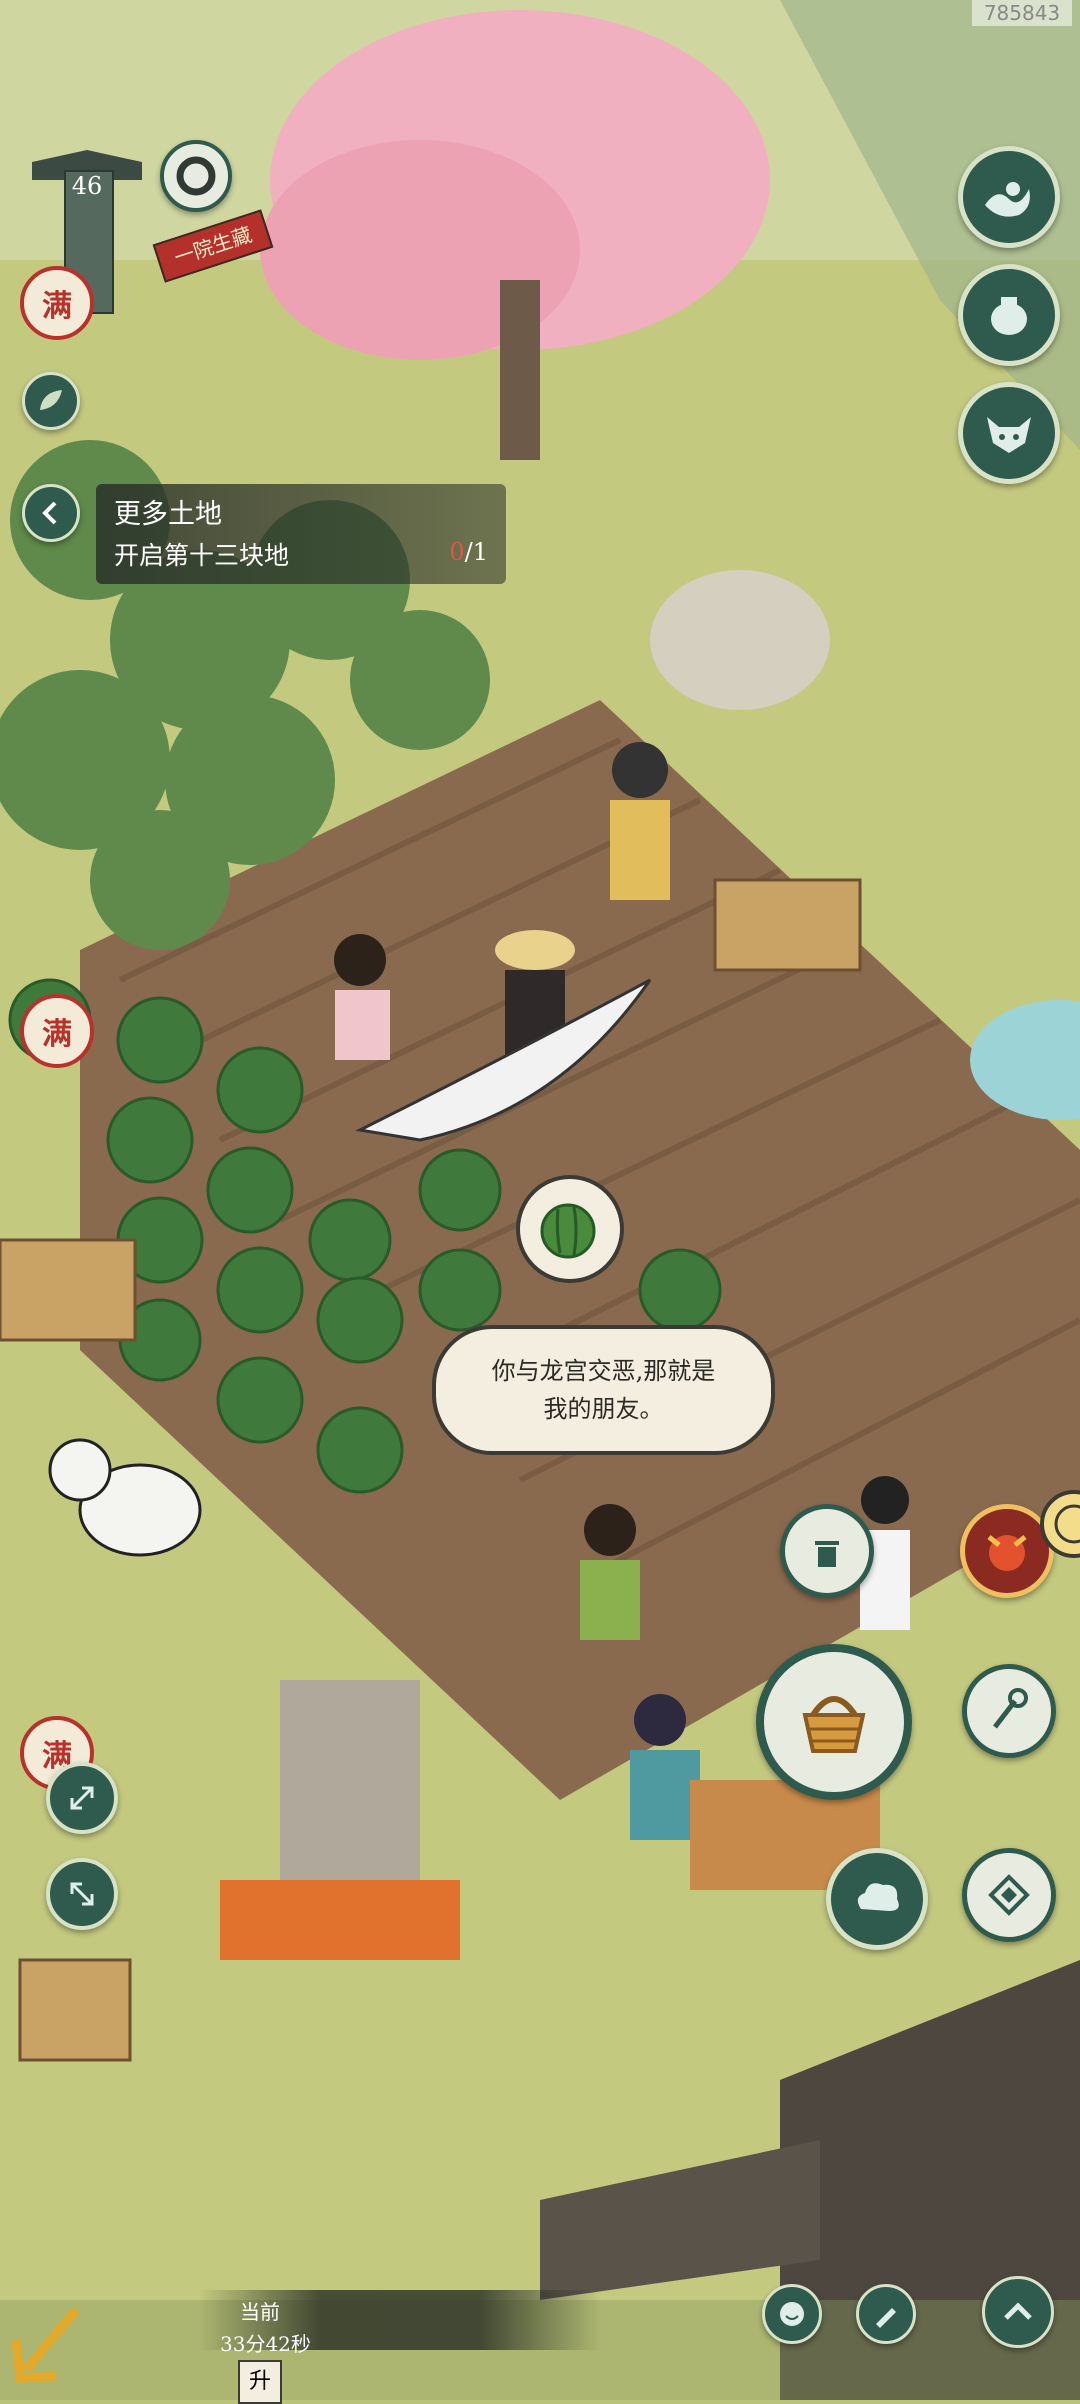 This screenshot has height=2404, width=1080. Describe the element at coordinates (1010, 1708) in the screenshot. I see `brush-icon` at that location.